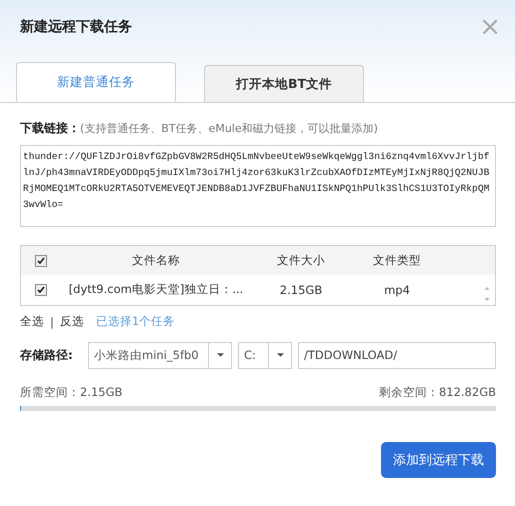  Describe the element at coordinates (32, 321) in the screenshot. I see `select-all-link: 全选` at that location.